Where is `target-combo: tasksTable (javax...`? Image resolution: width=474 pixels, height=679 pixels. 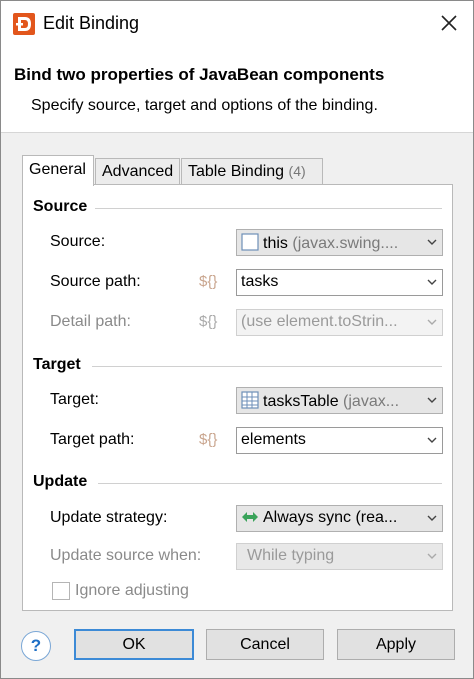 target-combo: tasksTable (javax... is located at coordinates (339, 400).